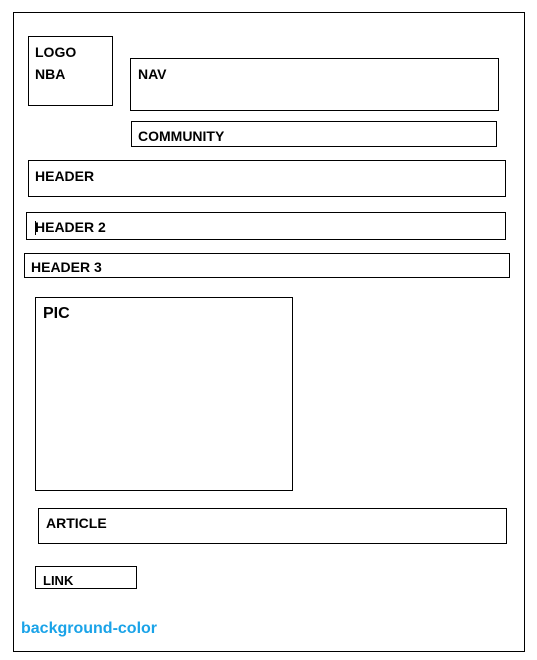 This screenshot has width=537, height=660. Describe the element at coordinates (164, 394) in the screenshot. I see `pic-box: PIC` at that location.